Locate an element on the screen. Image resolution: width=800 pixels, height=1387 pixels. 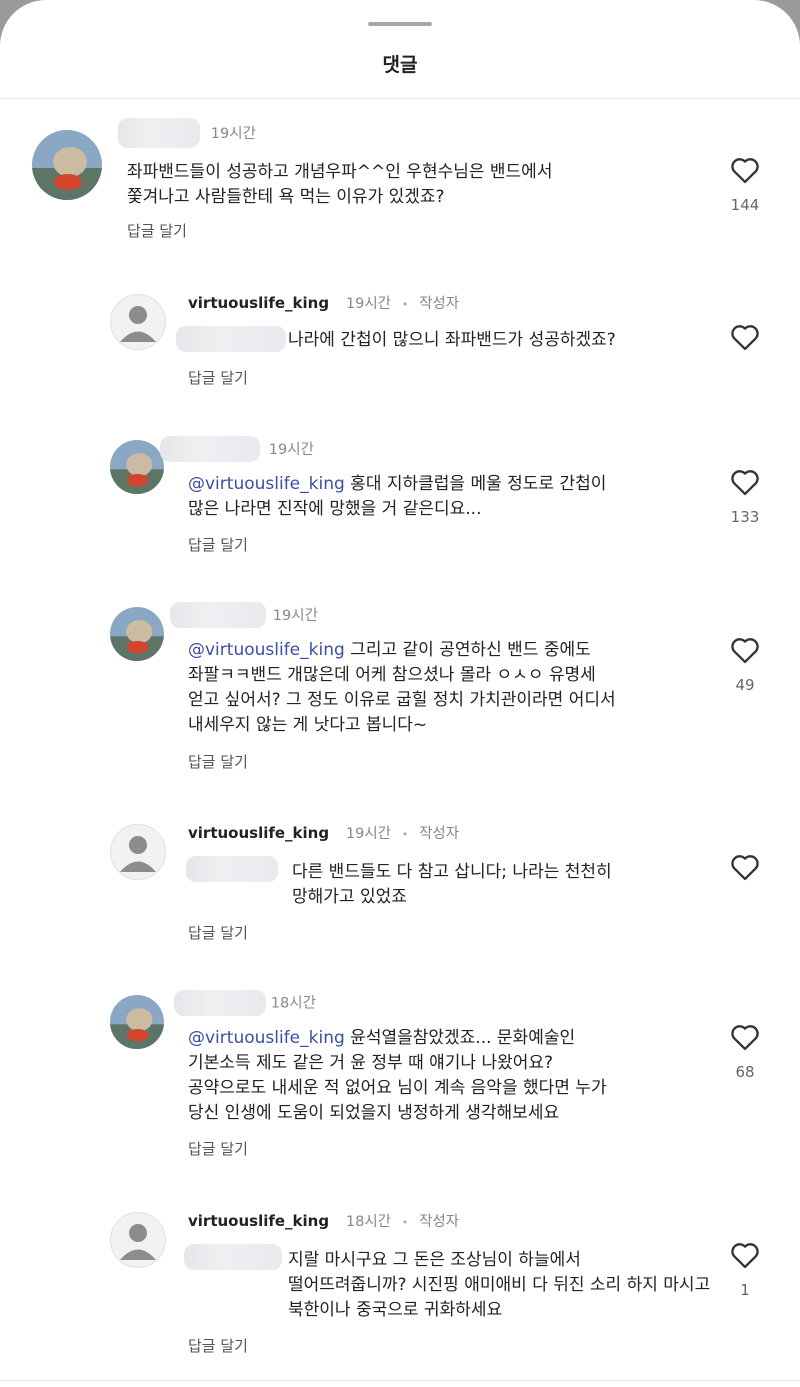
page-title: 댓글 is located at coordinates (400, 65).